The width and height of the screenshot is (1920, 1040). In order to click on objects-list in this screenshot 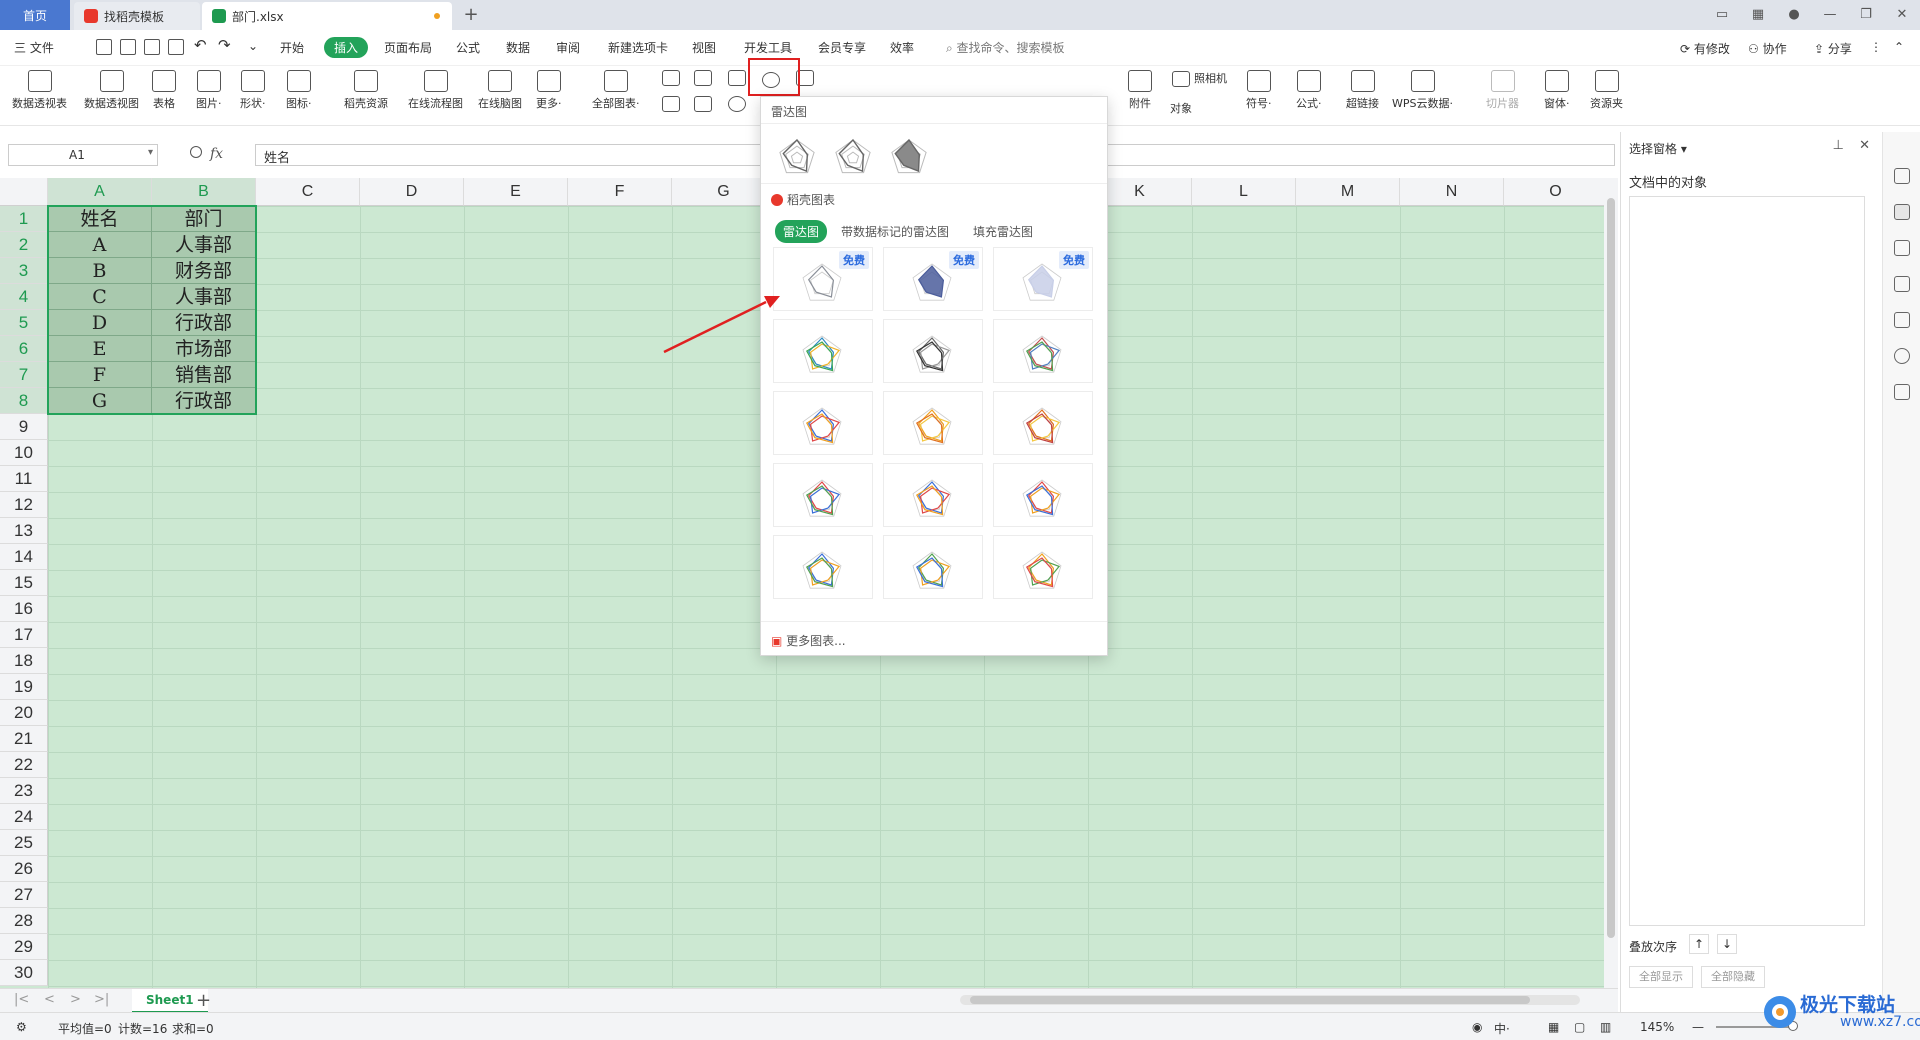, I will do `click(1747, 561)`.